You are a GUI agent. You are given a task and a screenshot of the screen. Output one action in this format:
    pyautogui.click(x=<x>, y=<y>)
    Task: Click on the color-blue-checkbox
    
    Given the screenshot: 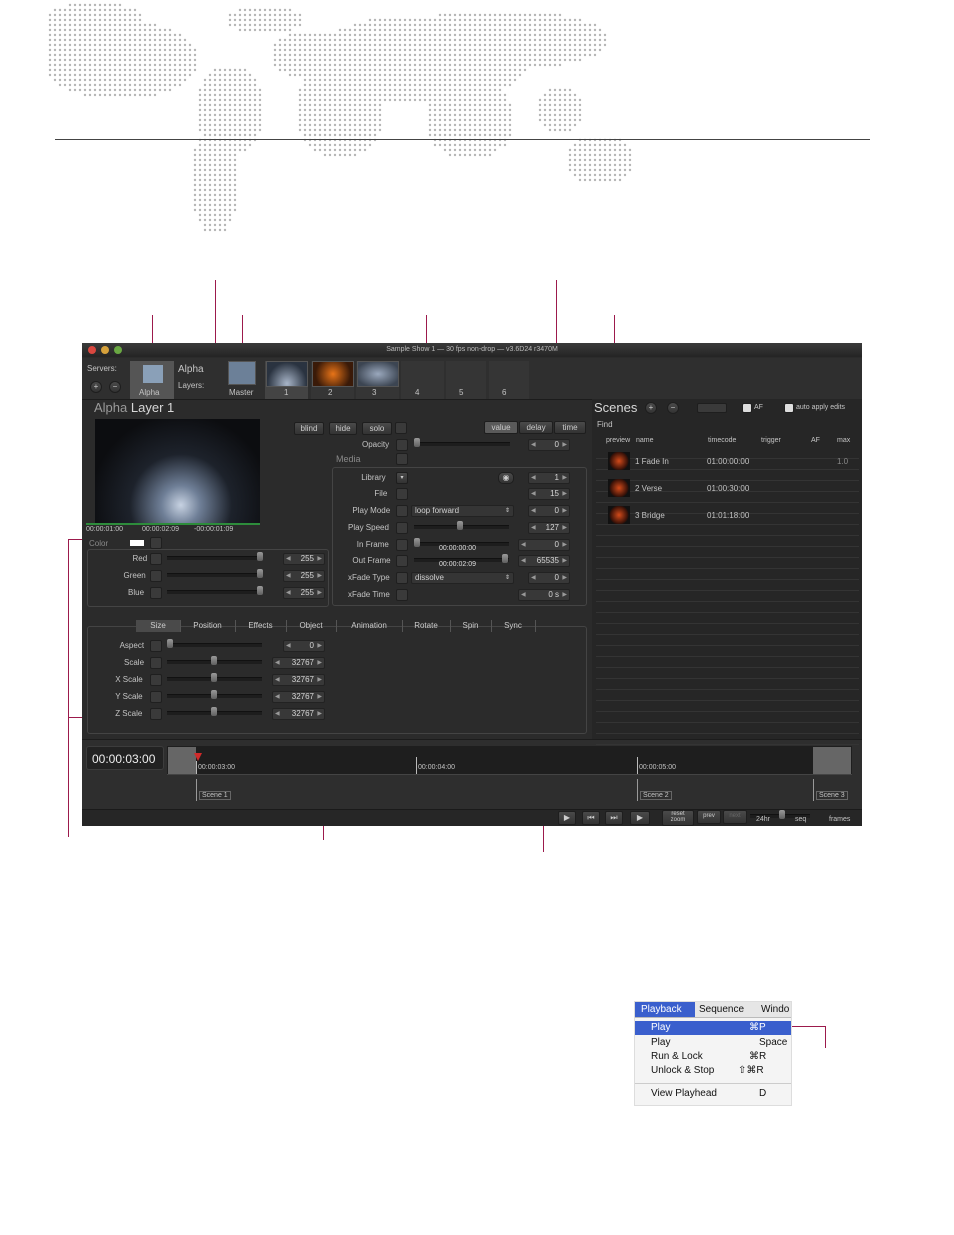 What is the action you would take?
    pyautogui.click(x=156, y=593)
    